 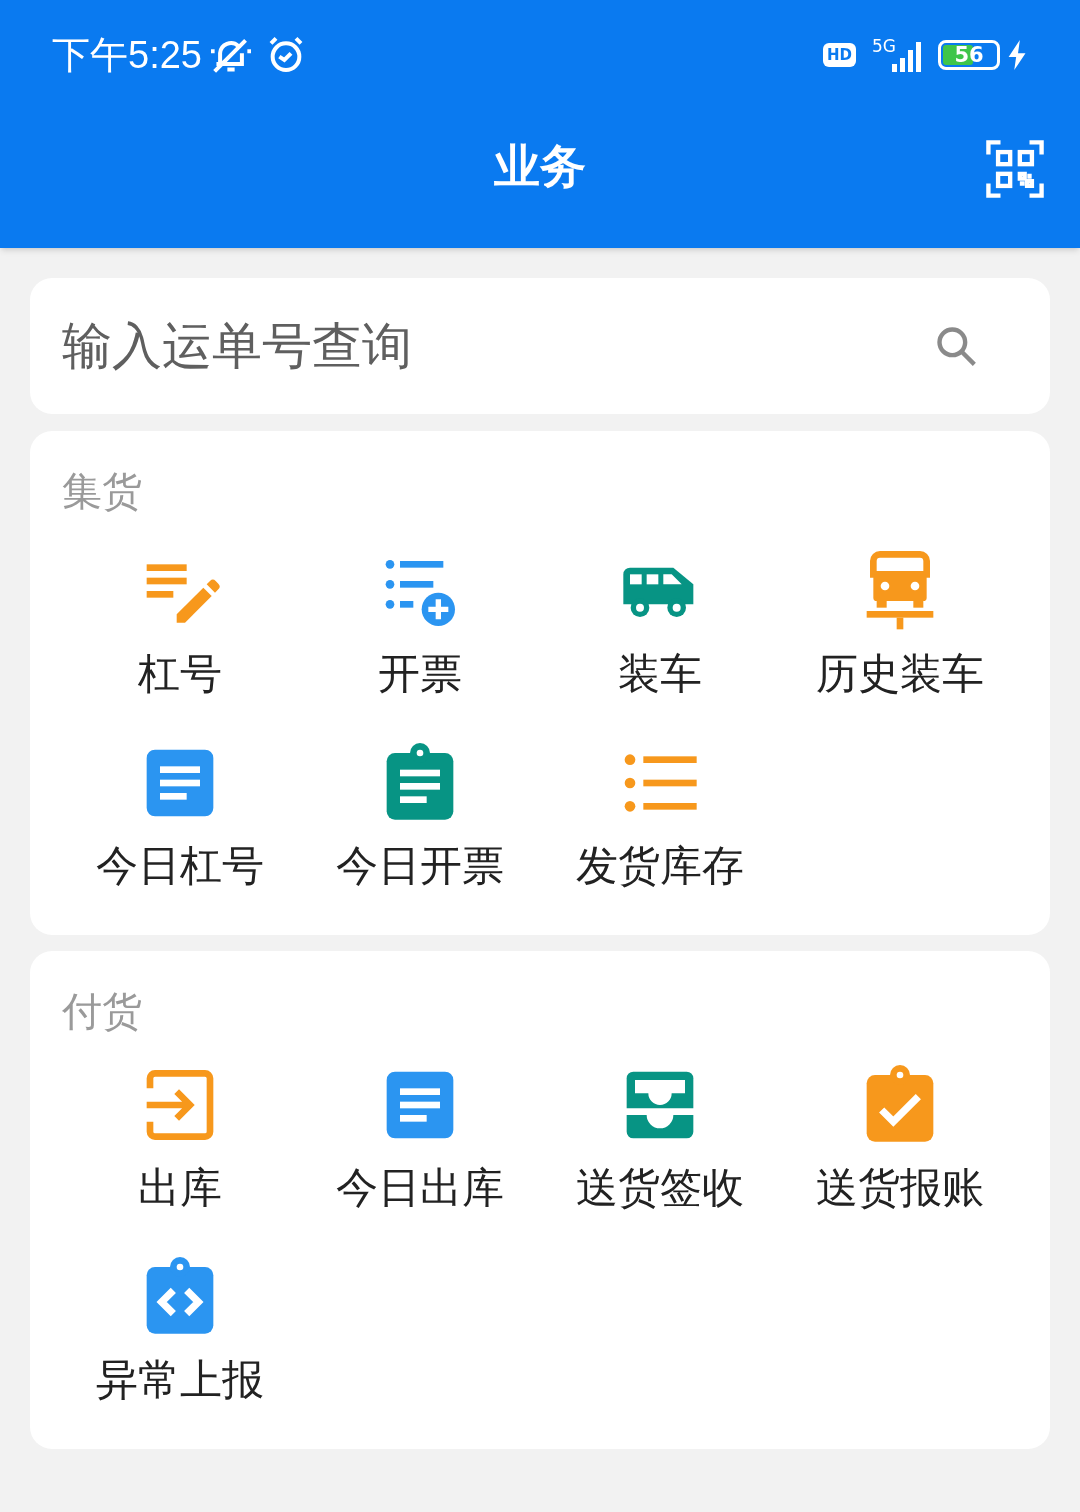 I want to click on tile-label: 装车, so click(x=660, y=674).